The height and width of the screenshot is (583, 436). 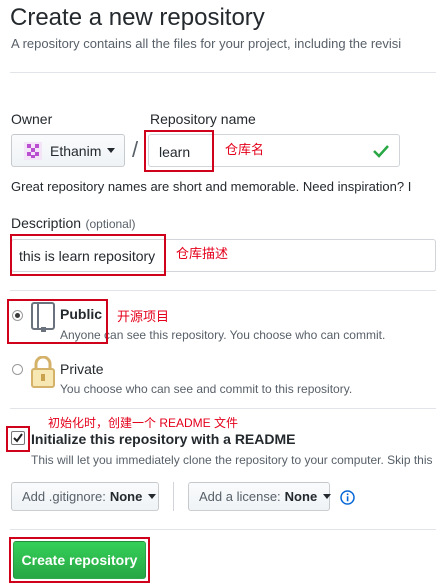 What do you see at coordinates (173, 496) in the screenshot?
I see `vertical-divider` at bounding box center [173, 496].